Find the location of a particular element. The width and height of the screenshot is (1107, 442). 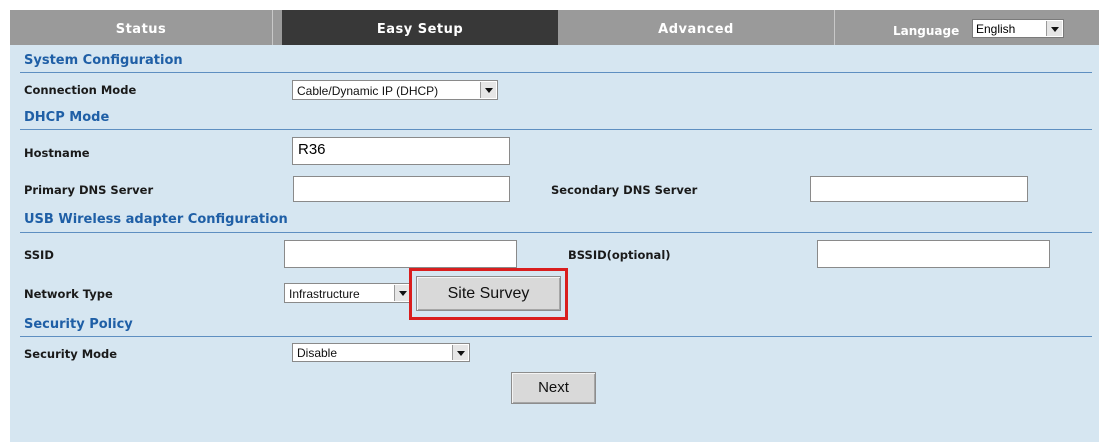

hostname-input: R36 is located at coordinates (401, 151).